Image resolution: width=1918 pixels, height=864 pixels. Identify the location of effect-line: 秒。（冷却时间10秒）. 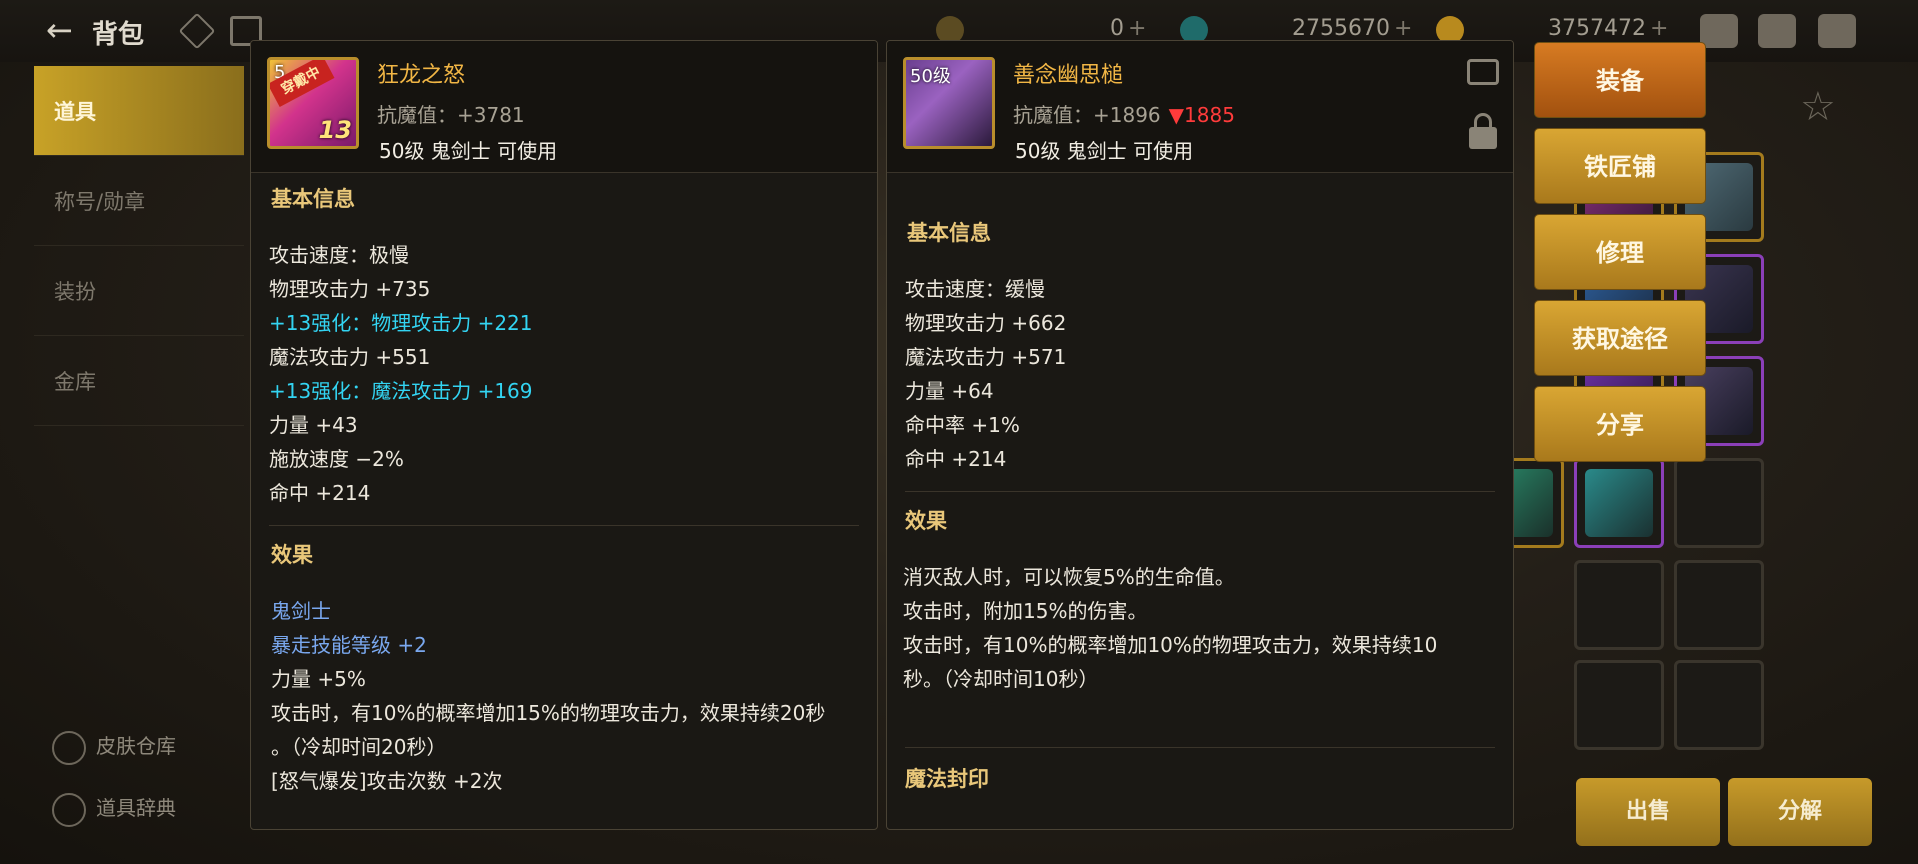
(1001, 679).